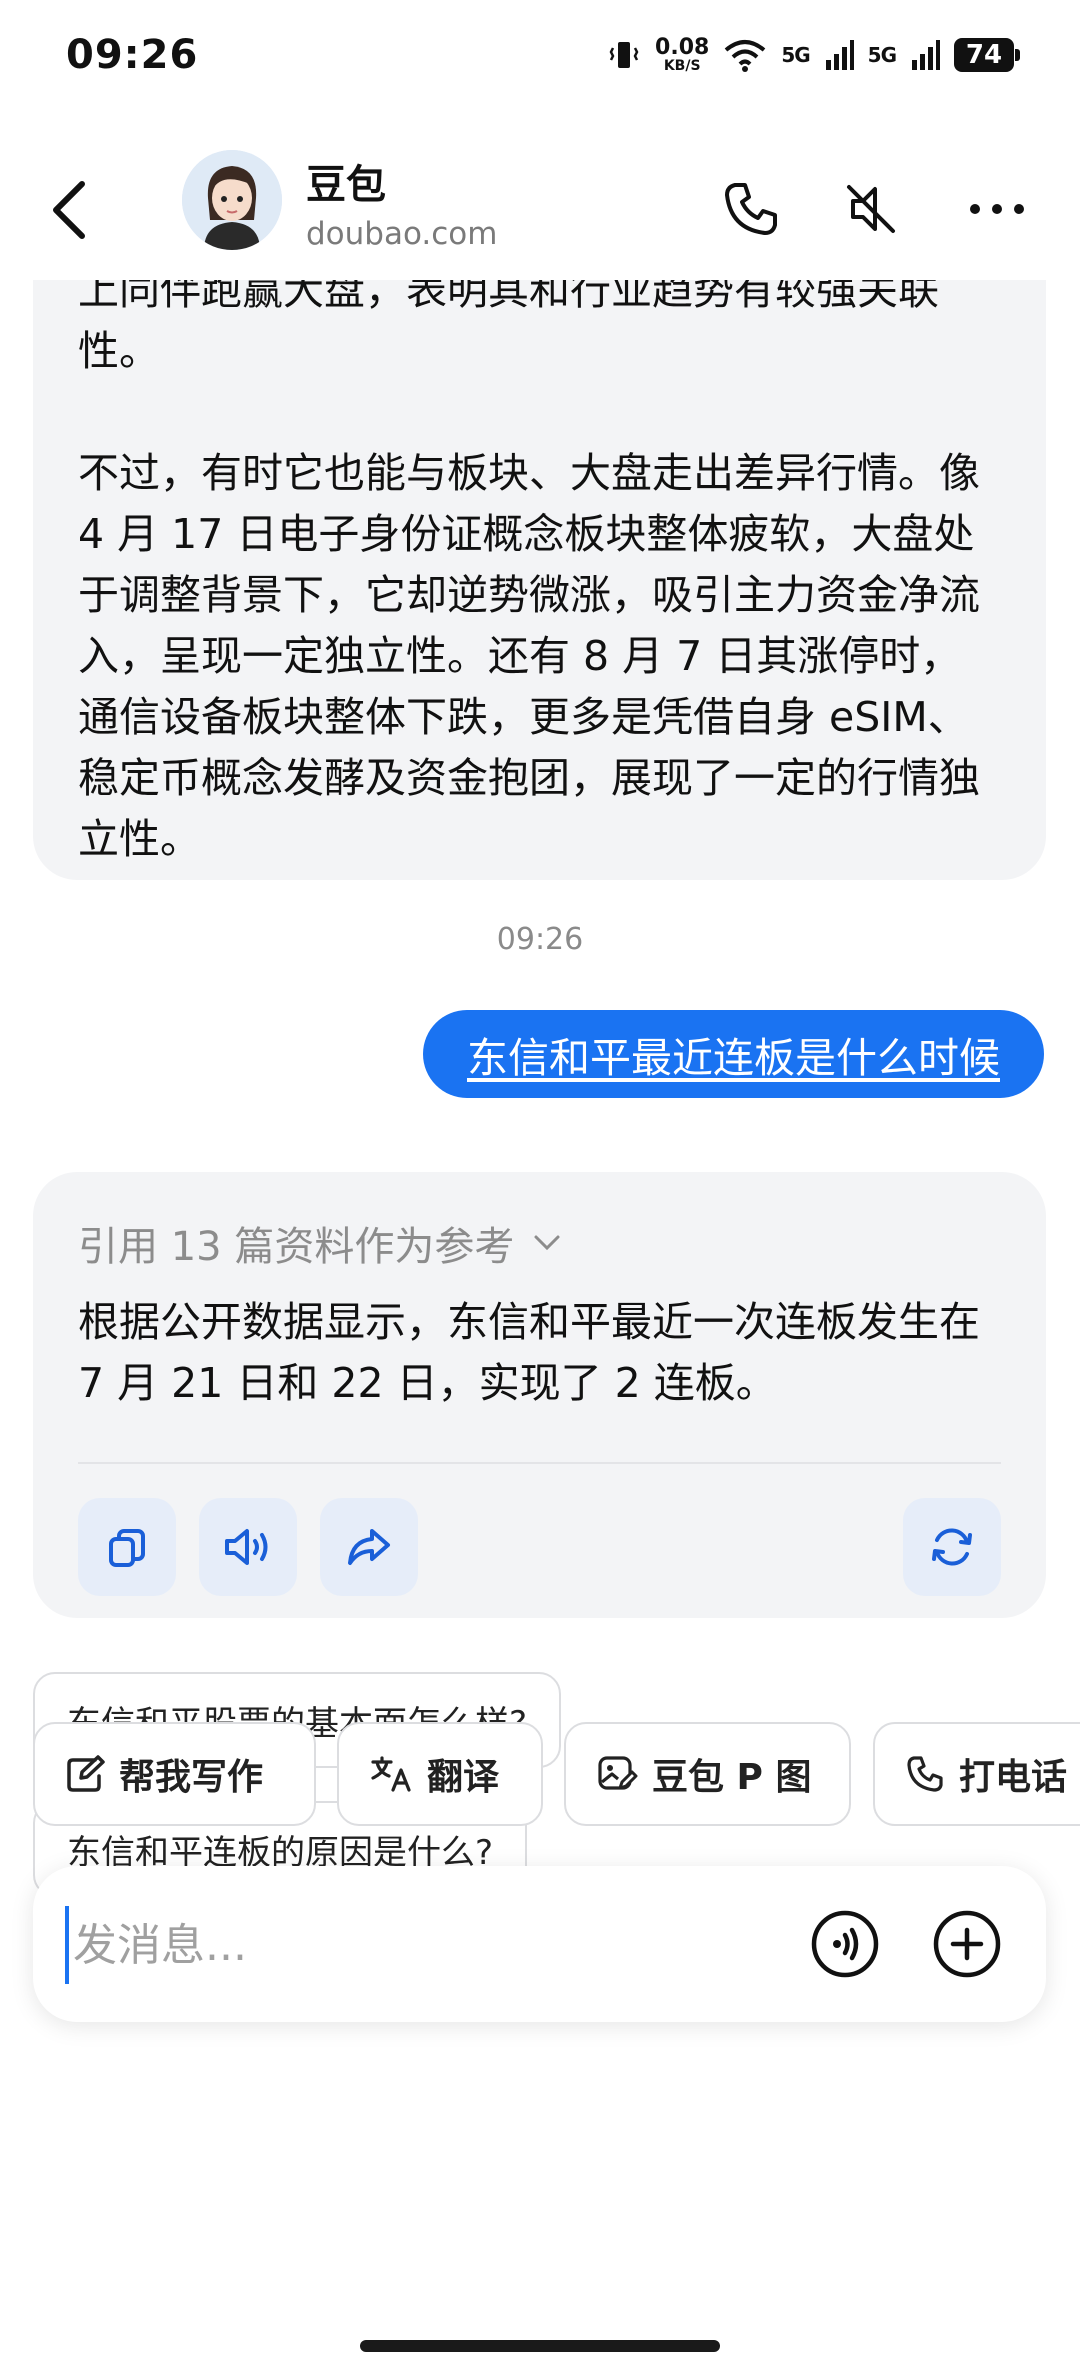 This screenshot has height=2376, width=1080. I want to click on plus-circle-icon, so click(967, 1944).